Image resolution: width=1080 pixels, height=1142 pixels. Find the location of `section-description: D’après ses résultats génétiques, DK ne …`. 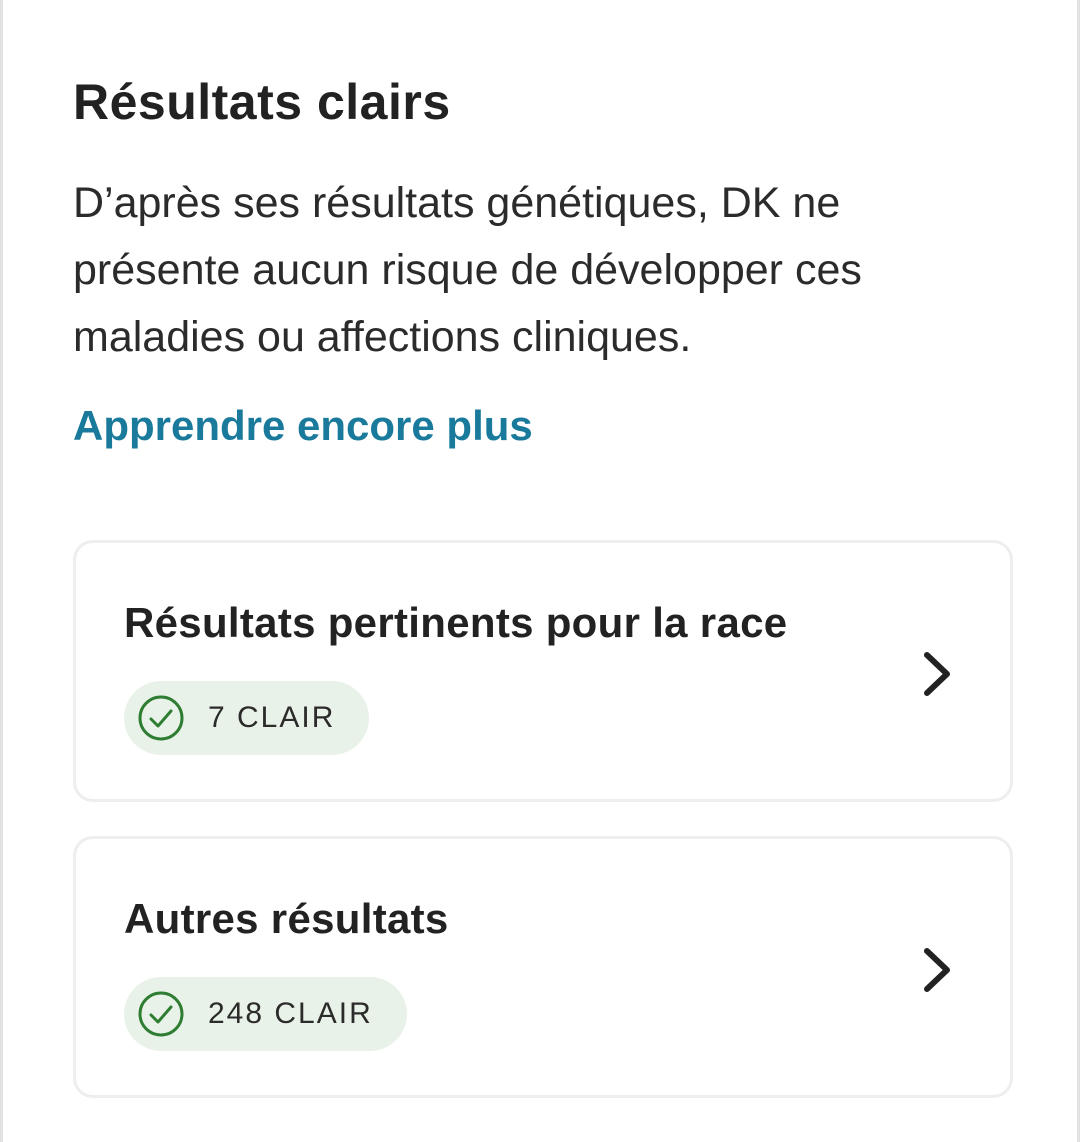

section-description: D’après ses résultats génétiques, DK ne … is located at coordinates (467, 270).